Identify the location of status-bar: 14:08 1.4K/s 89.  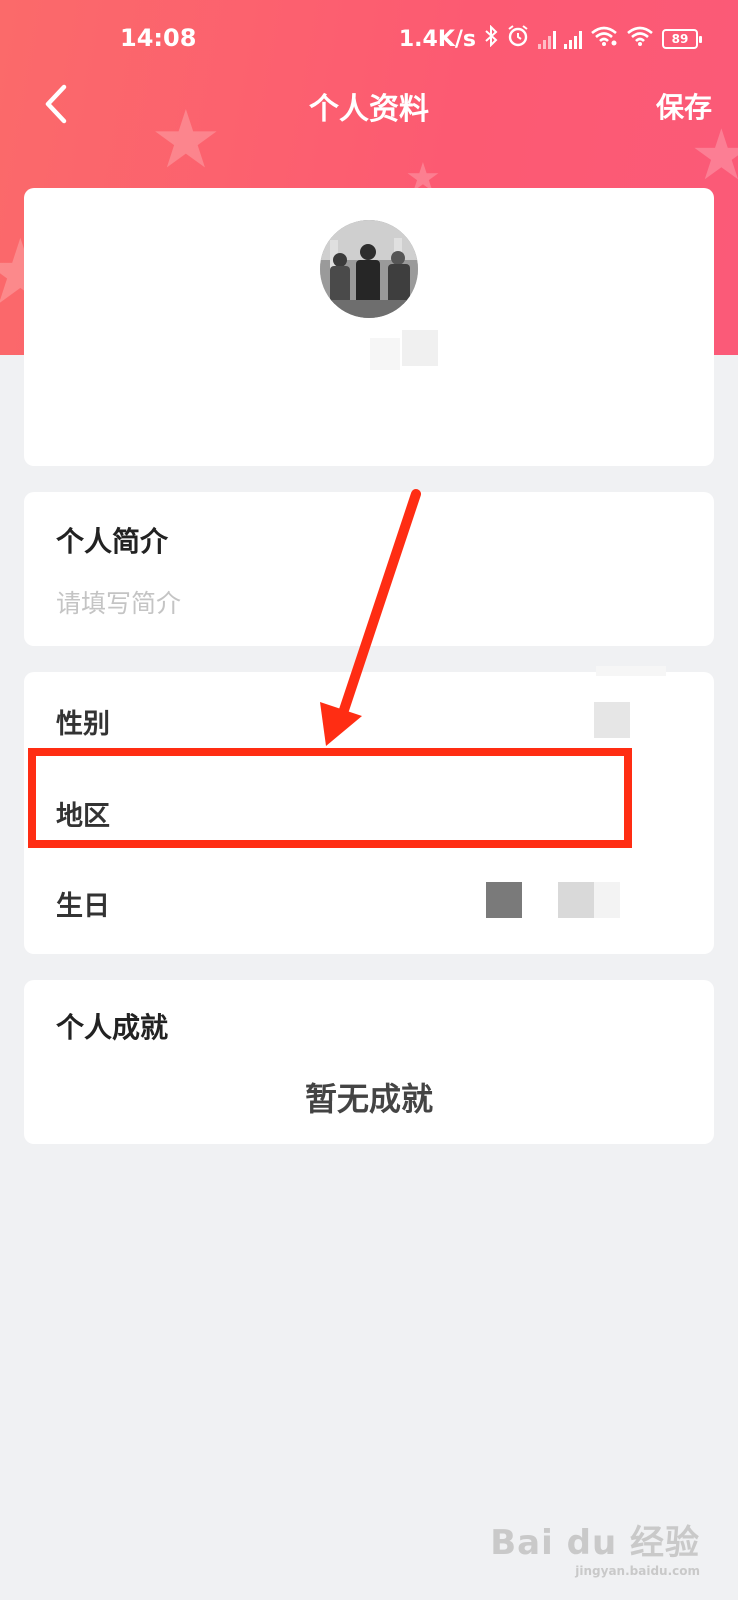
(369, 40).